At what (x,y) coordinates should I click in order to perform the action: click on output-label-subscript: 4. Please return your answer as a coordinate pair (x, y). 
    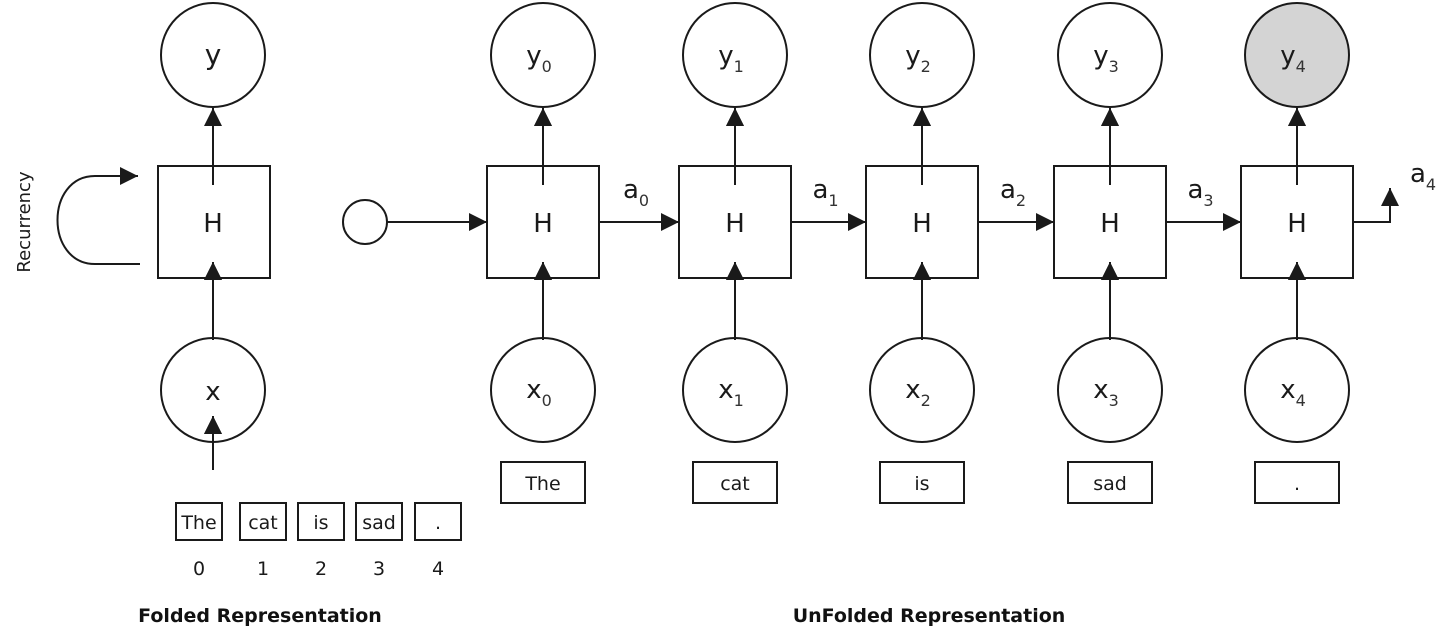
    Looking at the image, I should click on (1301, 66).